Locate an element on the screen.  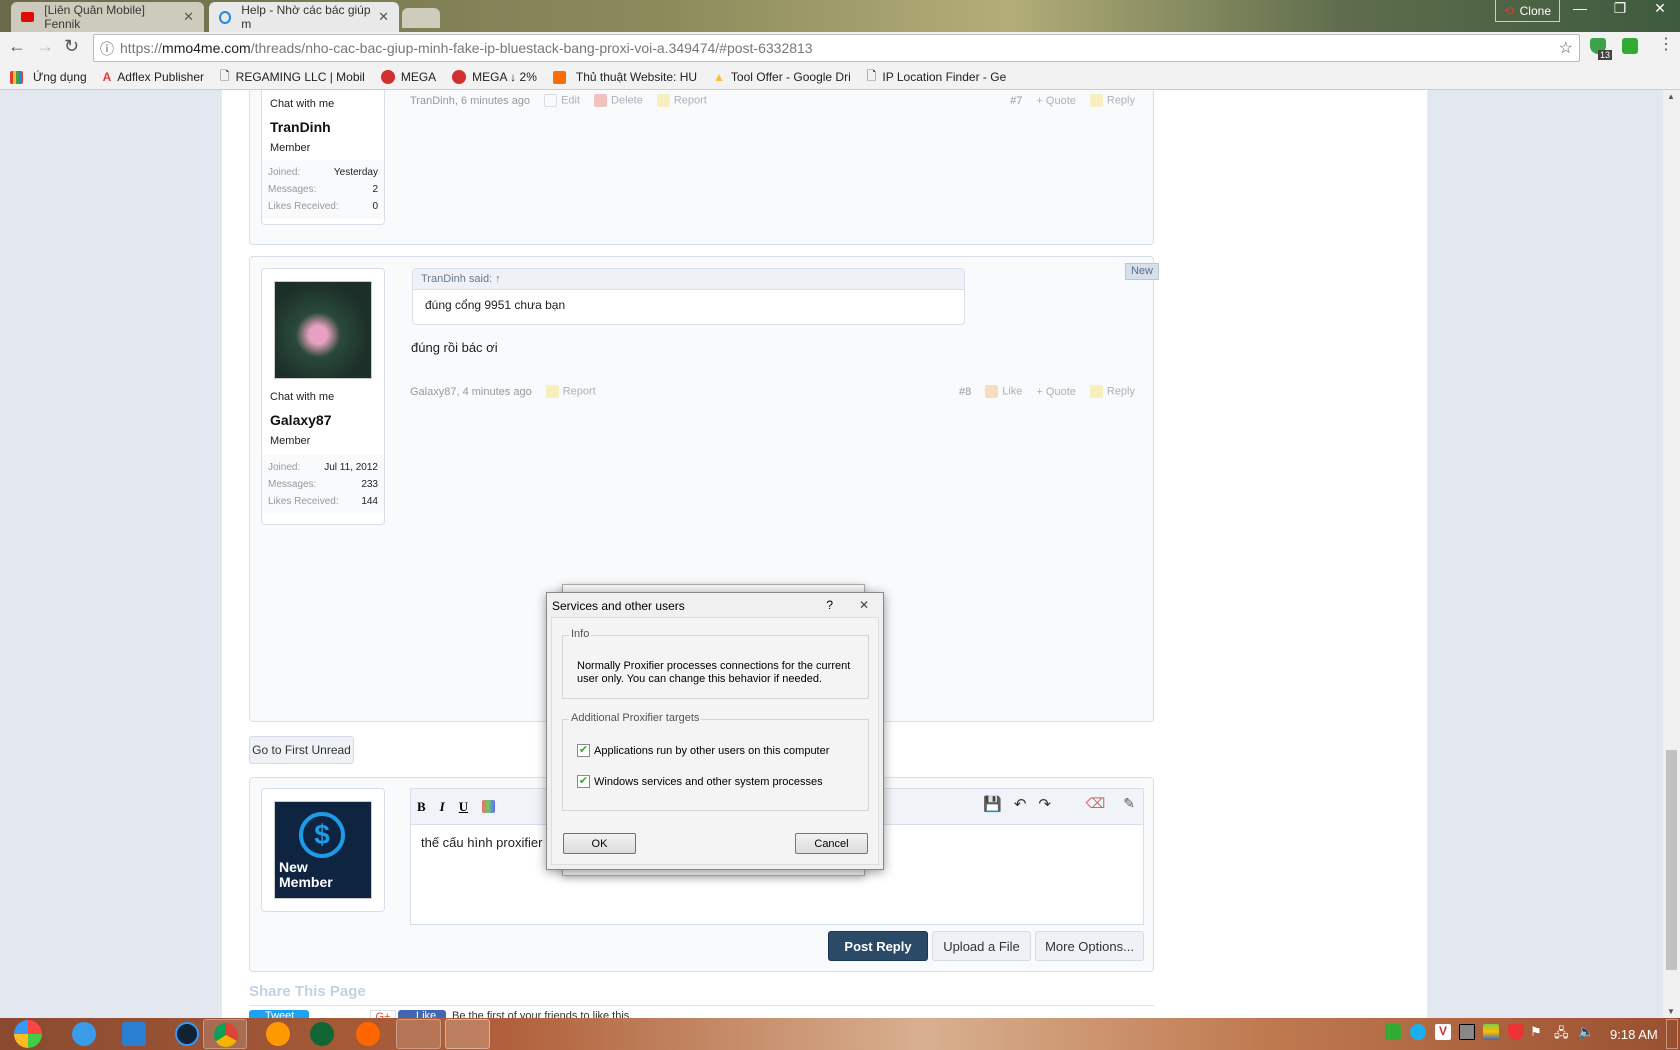
firefox-icon is located at coordinates (368, 1034).